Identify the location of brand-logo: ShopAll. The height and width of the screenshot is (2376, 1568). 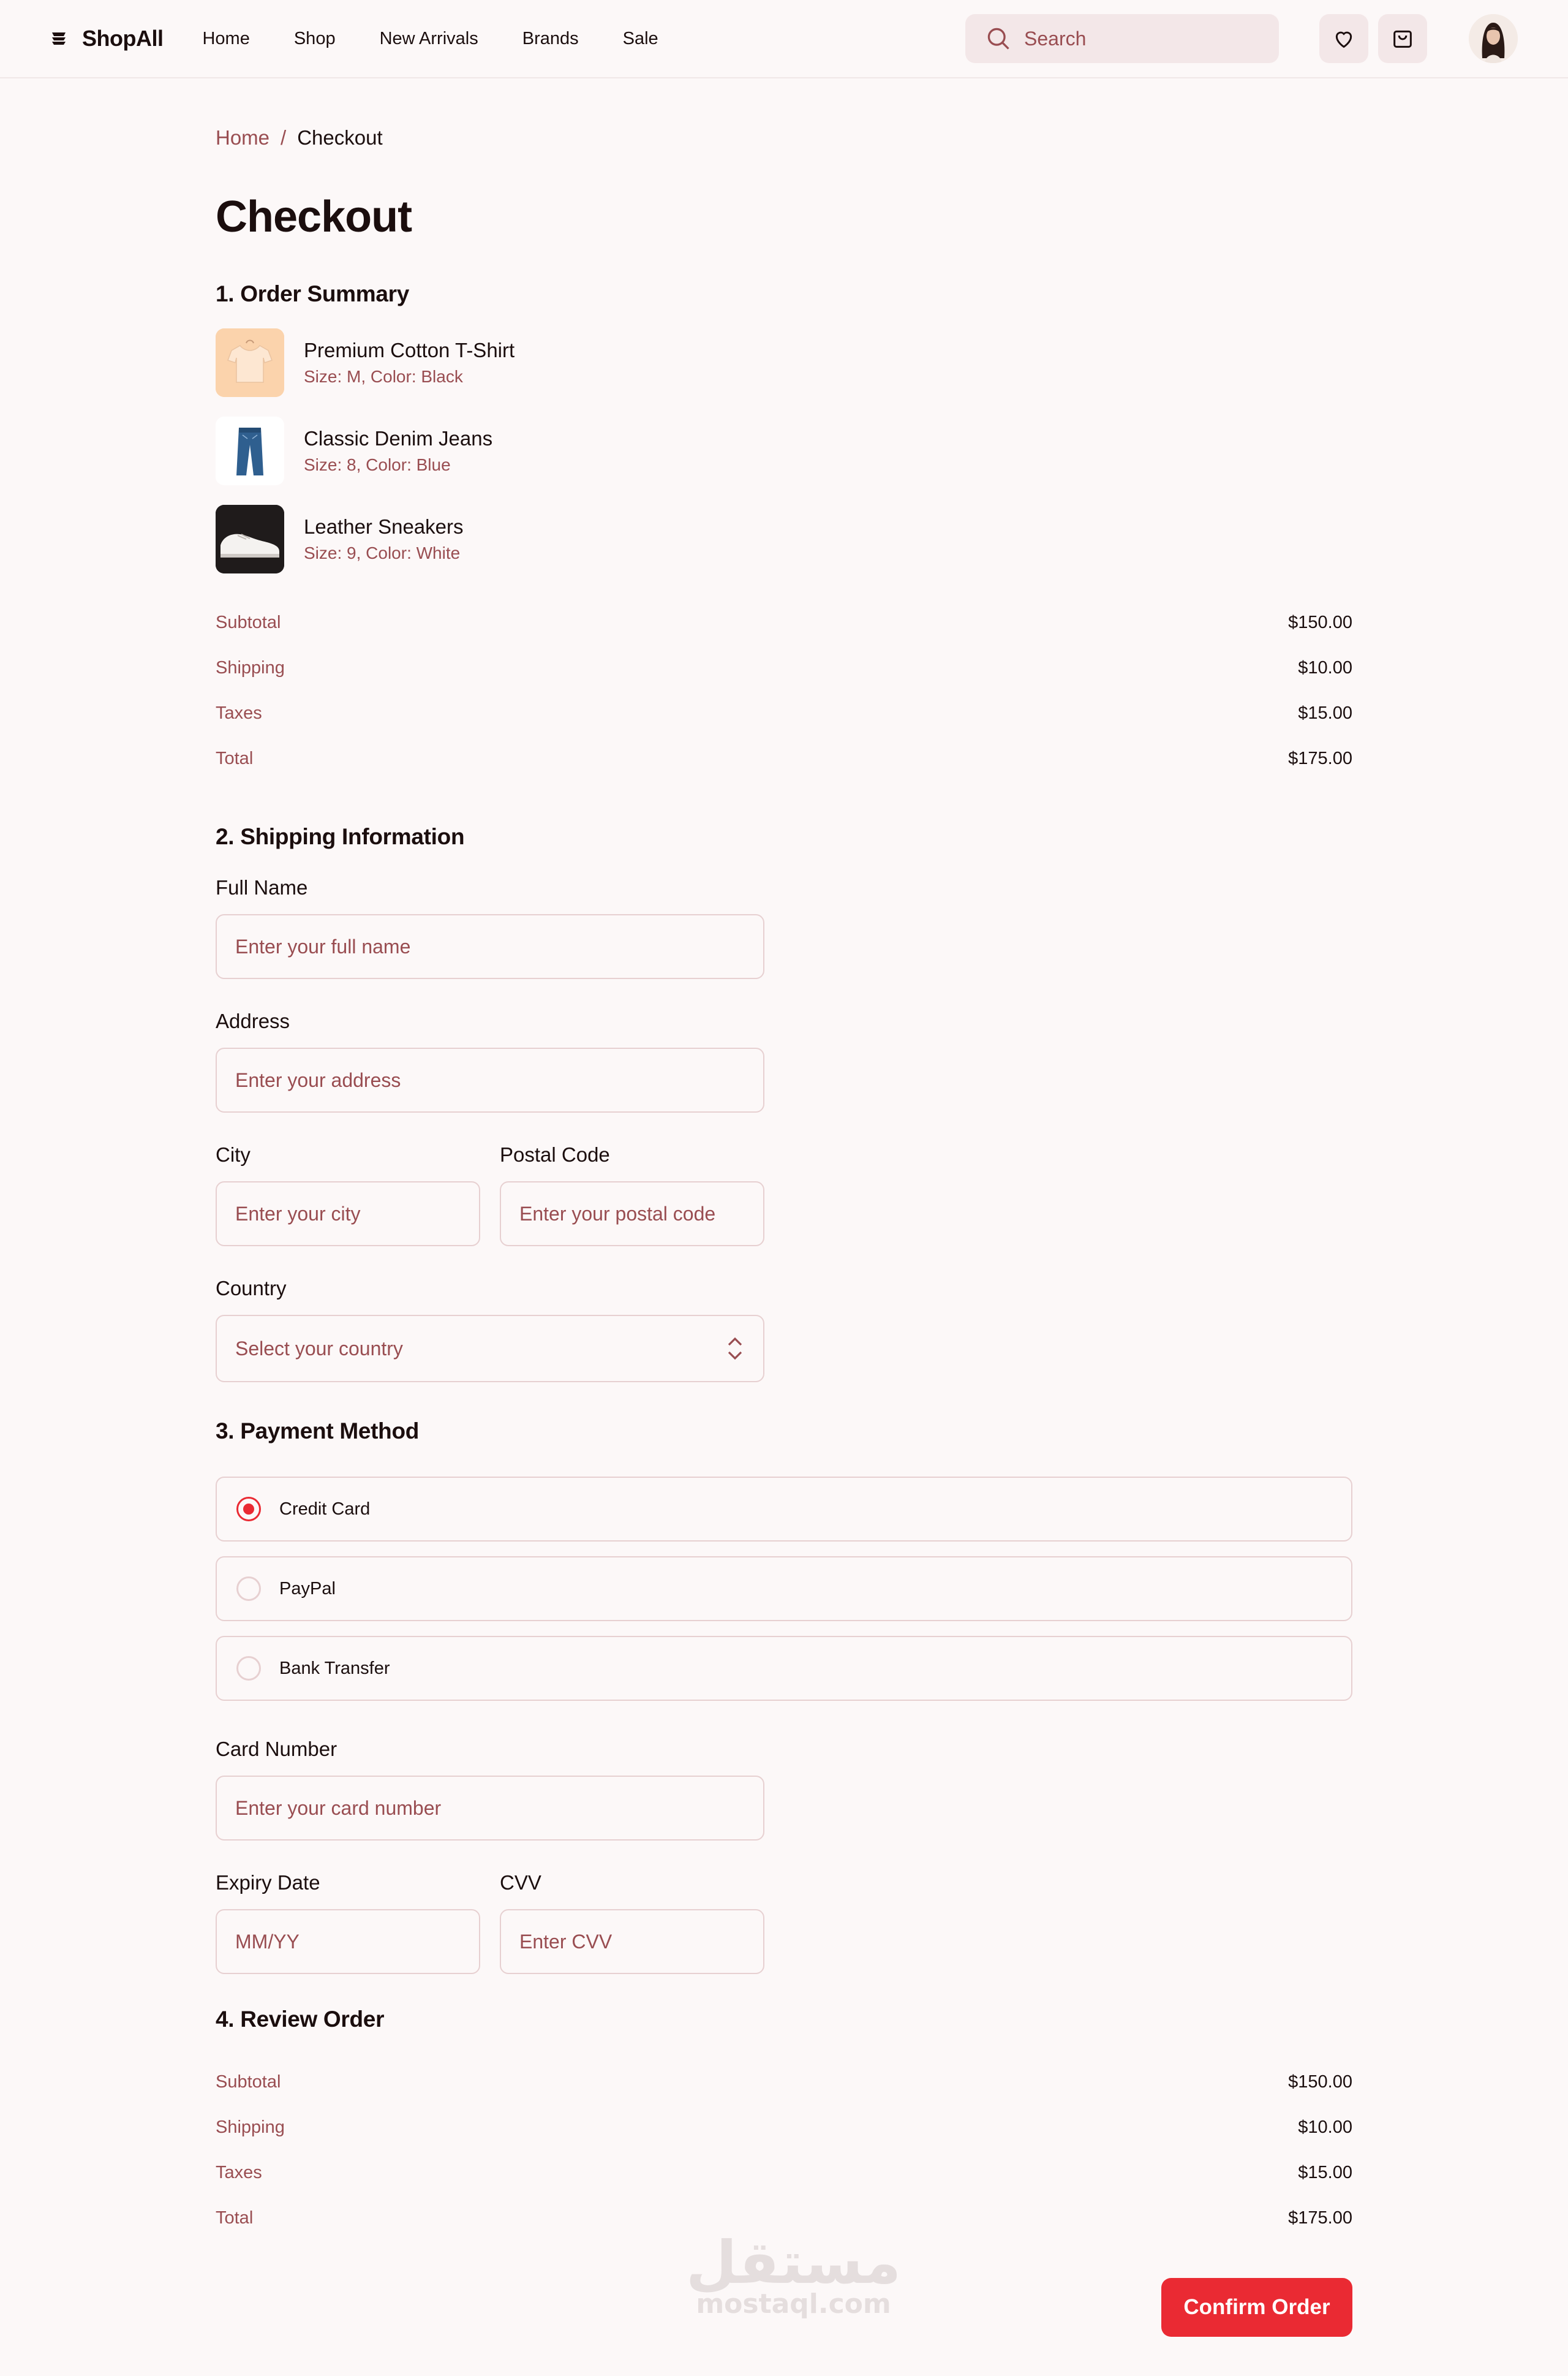
(107, 38).